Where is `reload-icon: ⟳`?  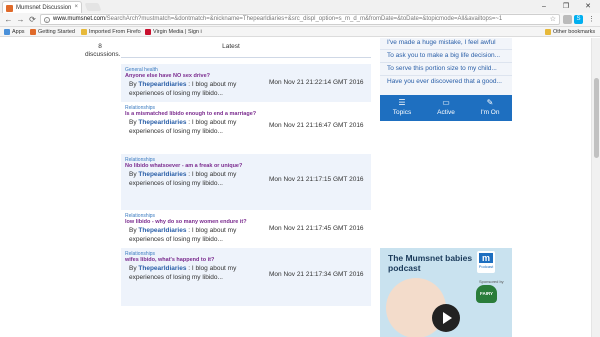 reload-icon: ⟳ is located at coordinates (32, 19).